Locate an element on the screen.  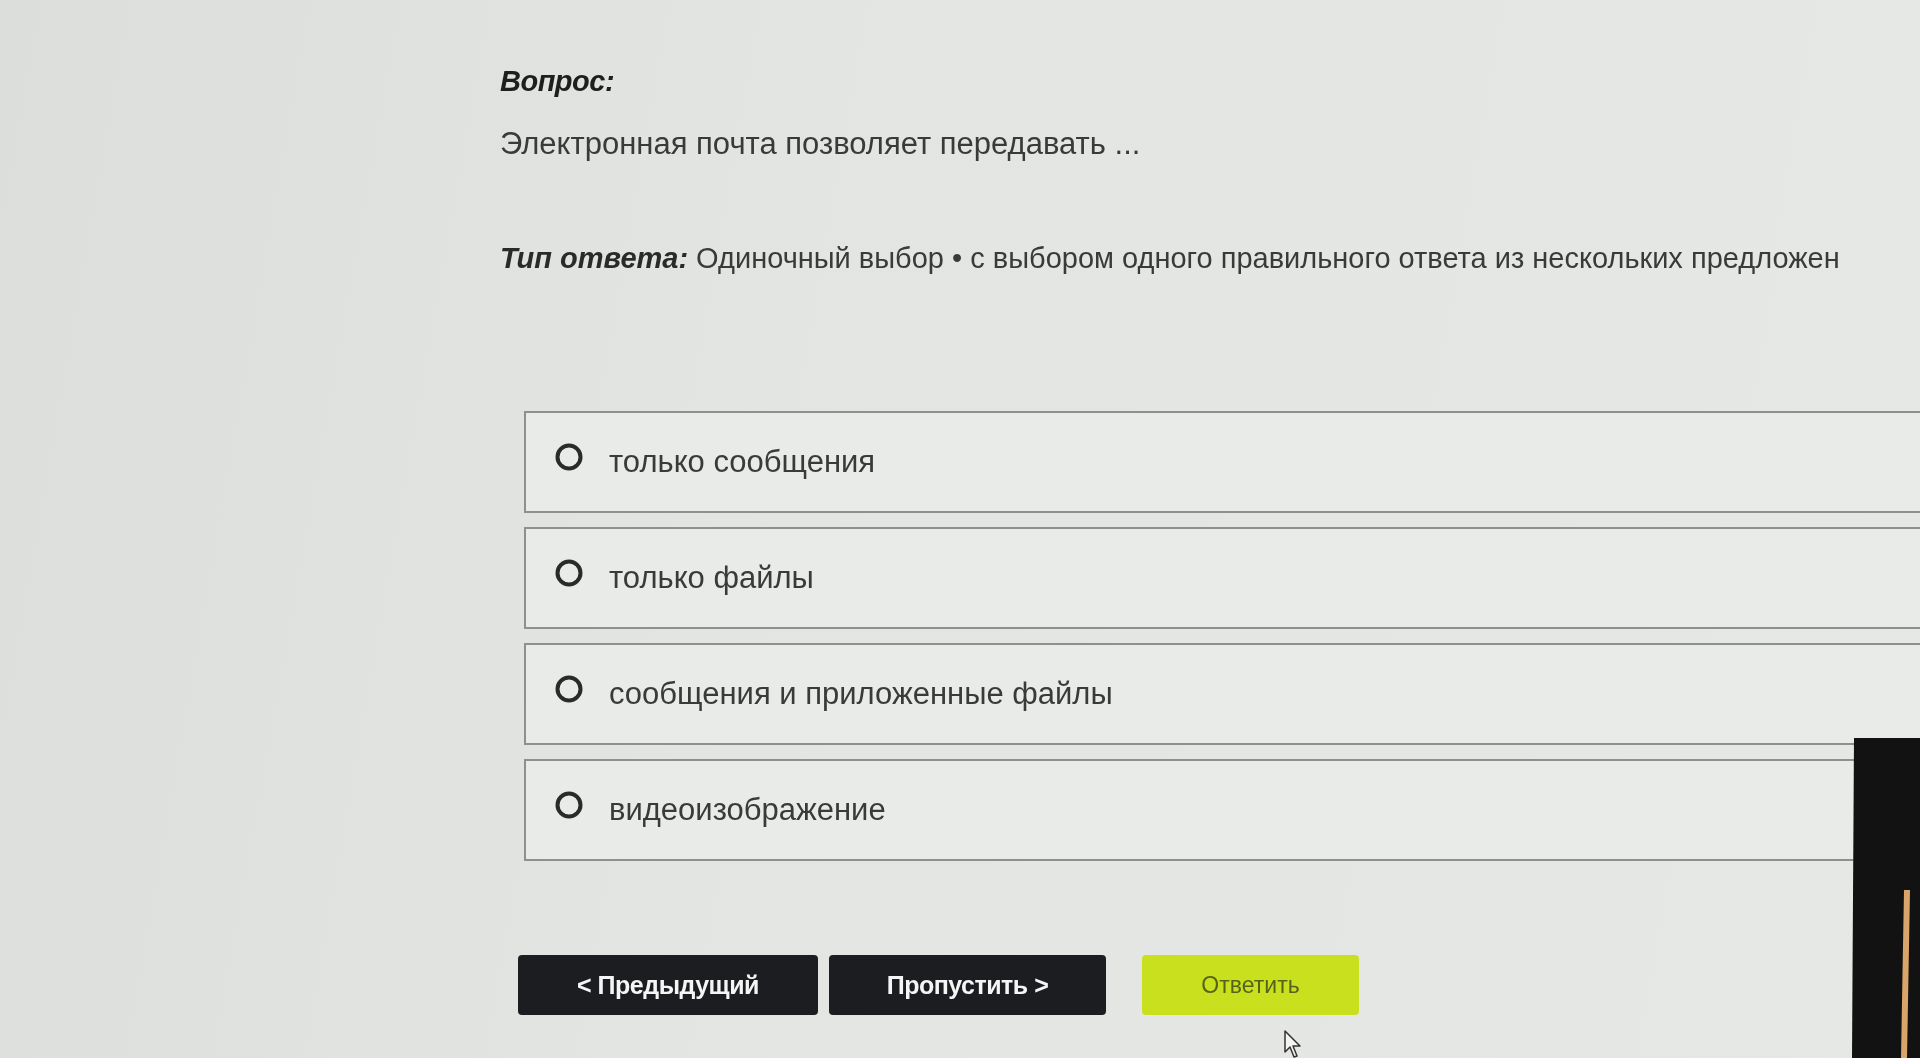
answer-type-label: Тип ответа: is located at coordinates (594, 258).